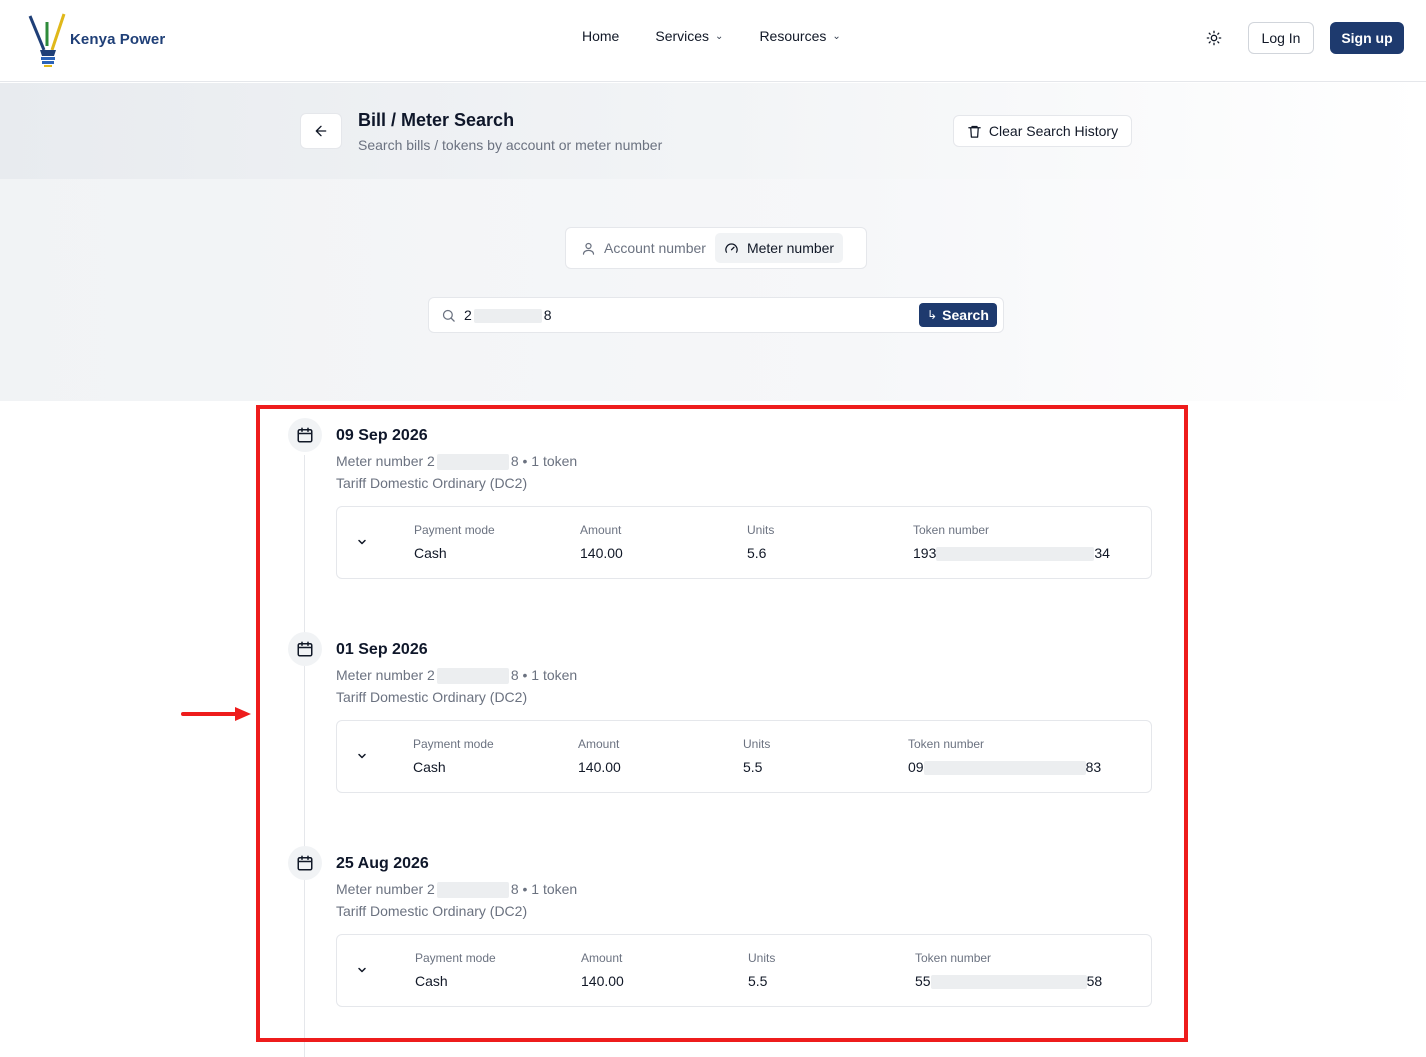 The width and height of the screenshot is (1426, 1057). What do you see at coordinates (965, 315) in the screenshot?
I see `search-button-label: Search` at bounding box center [965, 315].